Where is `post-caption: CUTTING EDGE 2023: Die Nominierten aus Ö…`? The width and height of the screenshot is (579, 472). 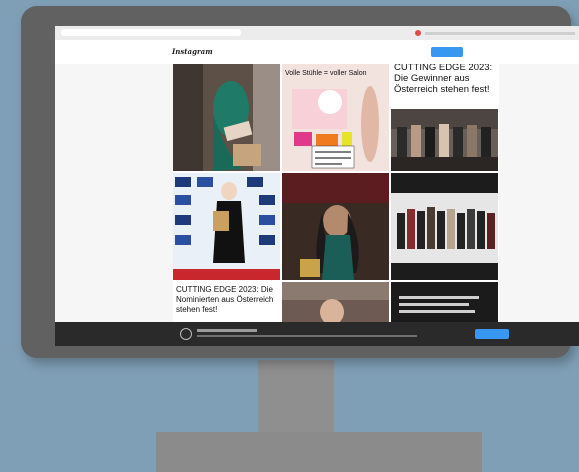 post-caption: CUTTING EDGE 2023: Die Nominierten aus Ö… is located at coordinates (225, 299).